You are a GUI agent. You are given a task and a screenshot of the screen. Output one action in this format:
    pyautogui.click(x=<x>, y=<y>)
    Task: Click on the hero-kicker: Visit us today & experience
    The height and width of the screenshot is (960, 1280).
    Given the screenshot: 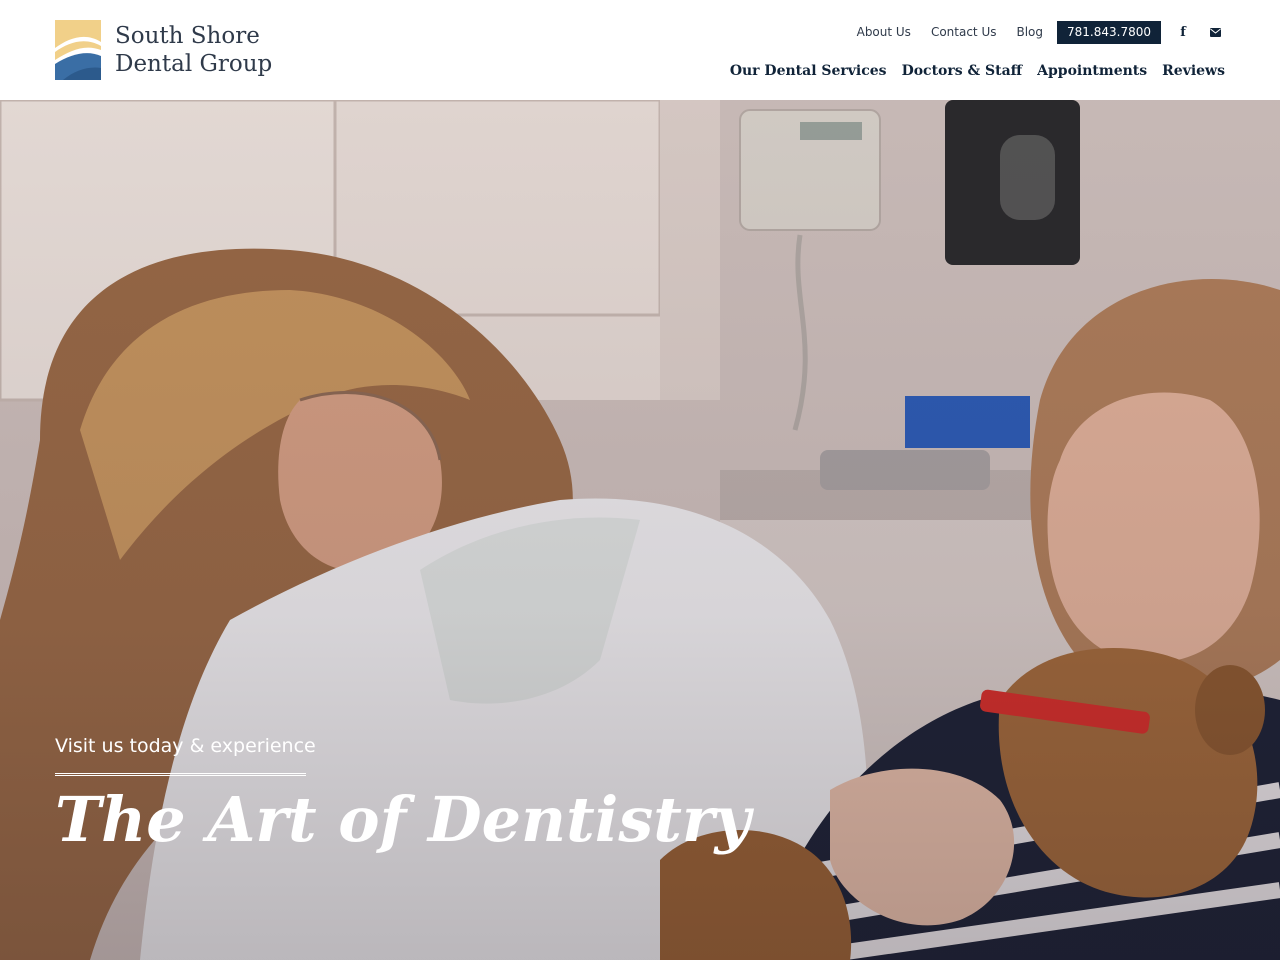 What is the action you would take?
    pyautogui.click(x=185, y=746)
    